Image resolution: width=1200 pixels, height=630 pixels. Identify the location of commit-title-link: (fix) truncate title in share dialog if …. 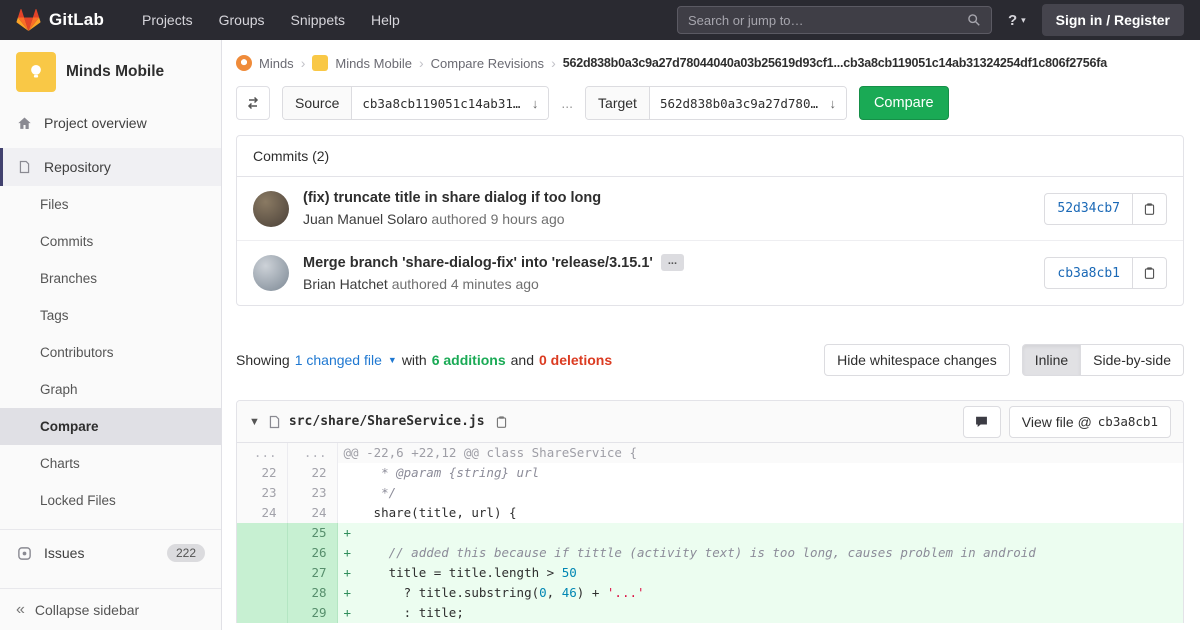
(452, 198).